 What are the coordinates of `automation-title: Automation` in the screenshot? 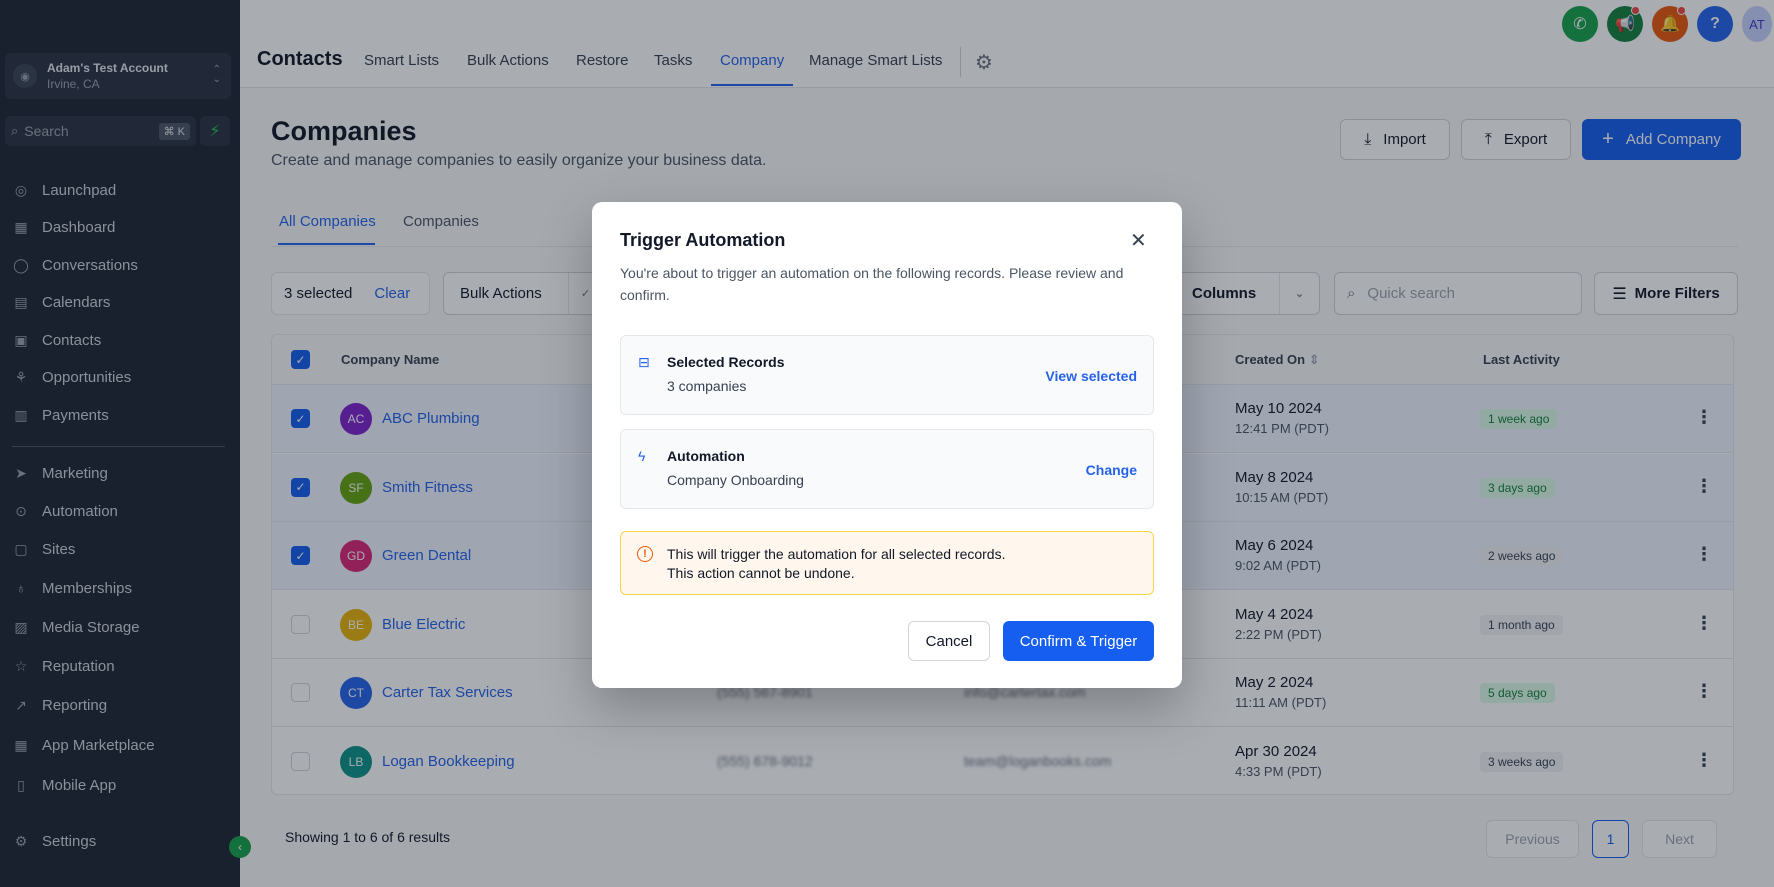 It's located at (706, 456).